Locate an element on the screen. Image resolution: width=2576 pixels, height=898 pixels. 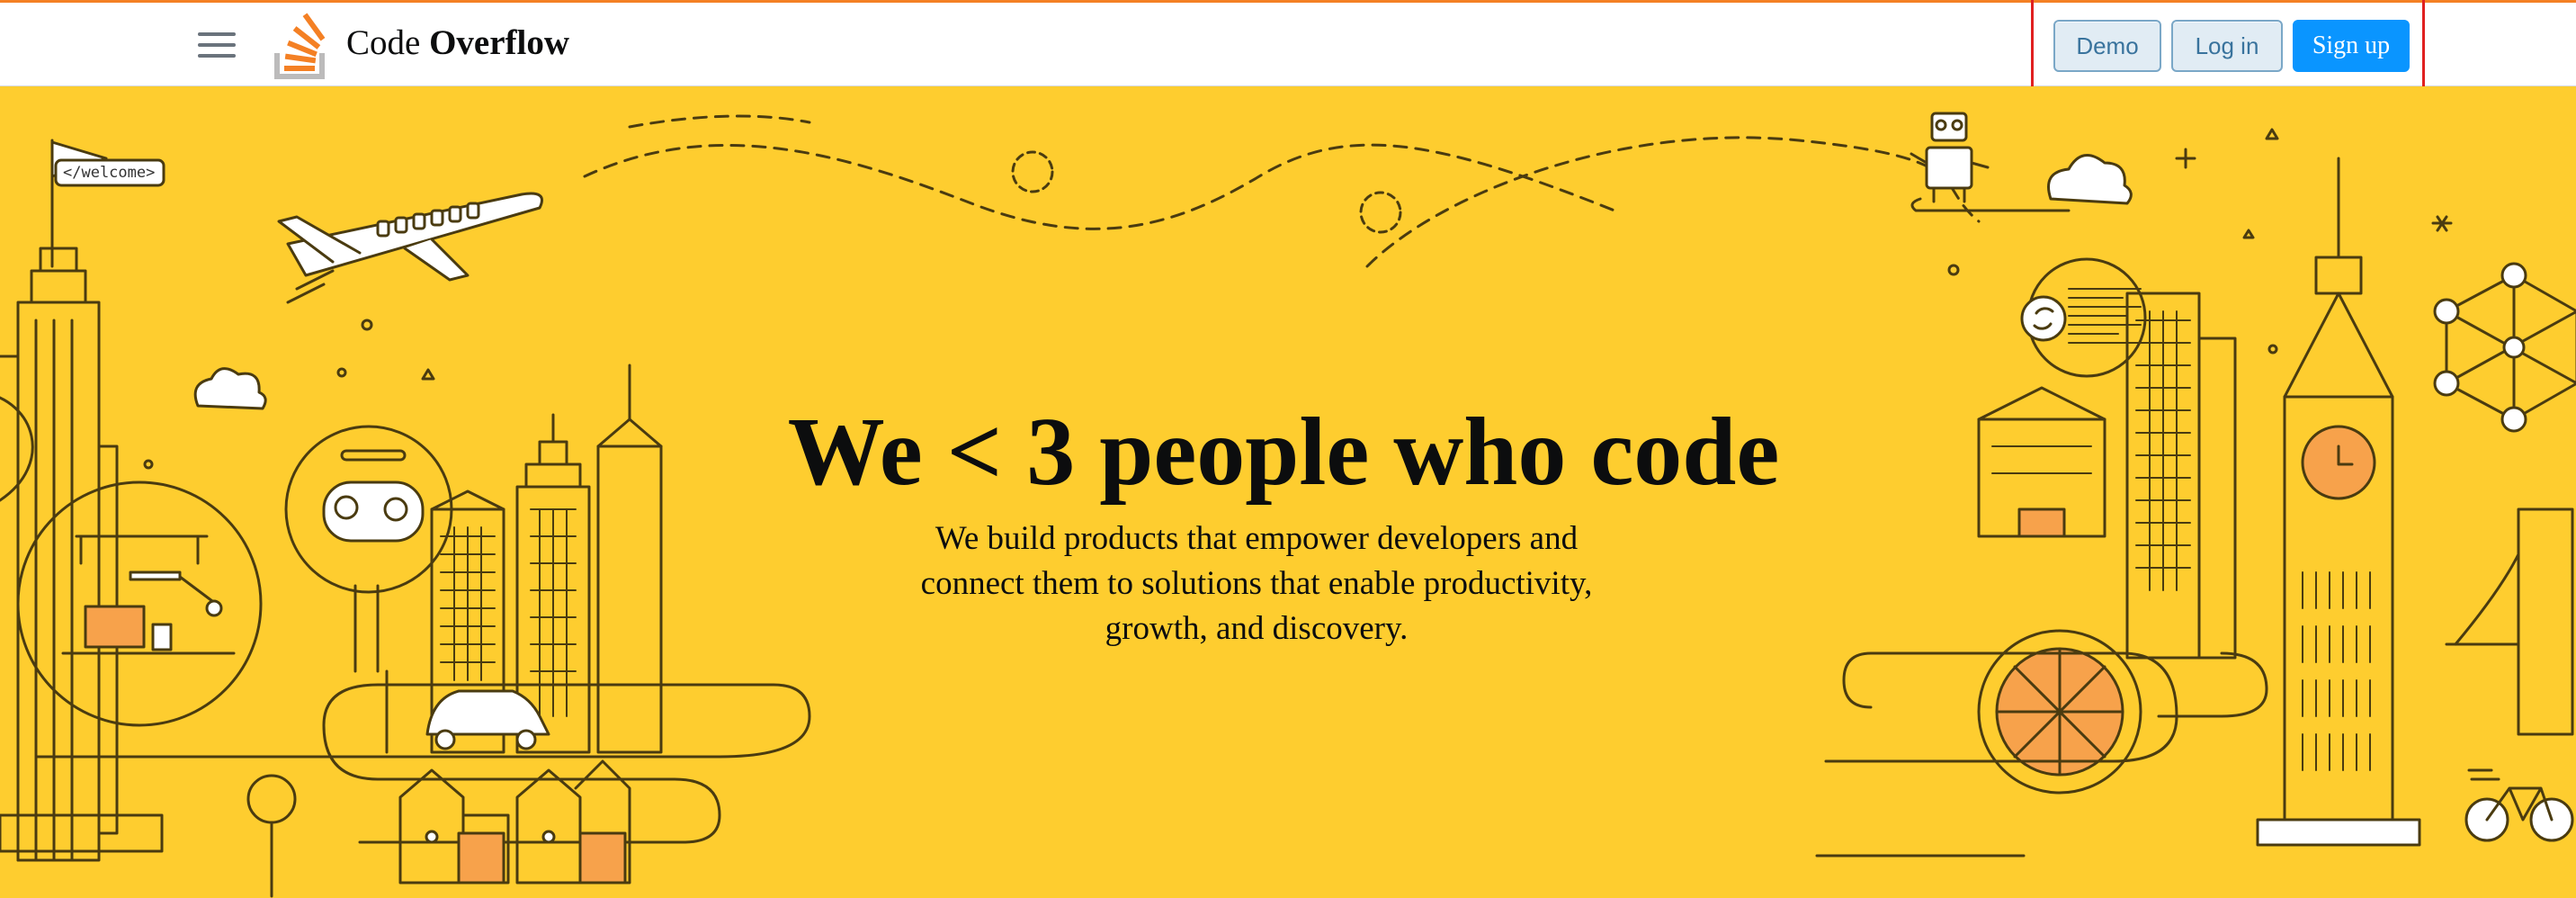
robot-icon is located at coordinates (1950, 157).